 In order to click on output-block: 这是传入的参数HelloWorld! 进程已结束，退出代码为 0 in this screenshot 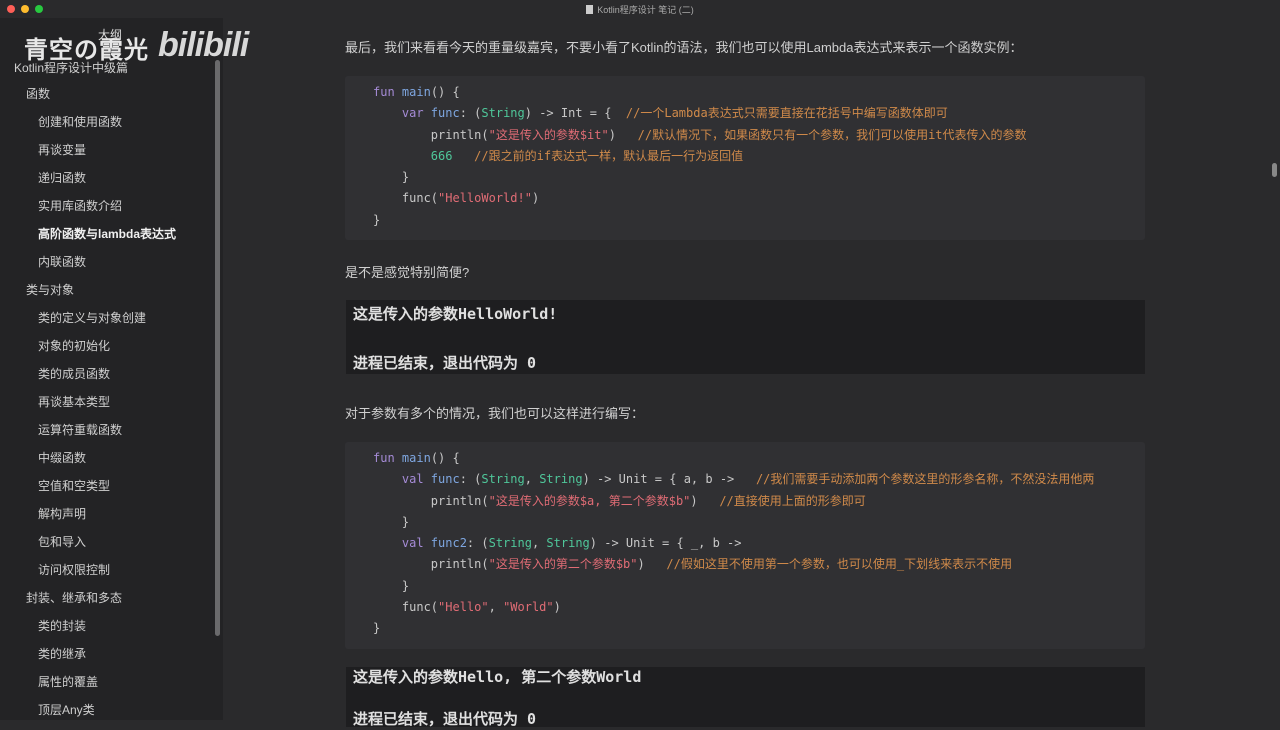, I will do `click(745, 337)`.